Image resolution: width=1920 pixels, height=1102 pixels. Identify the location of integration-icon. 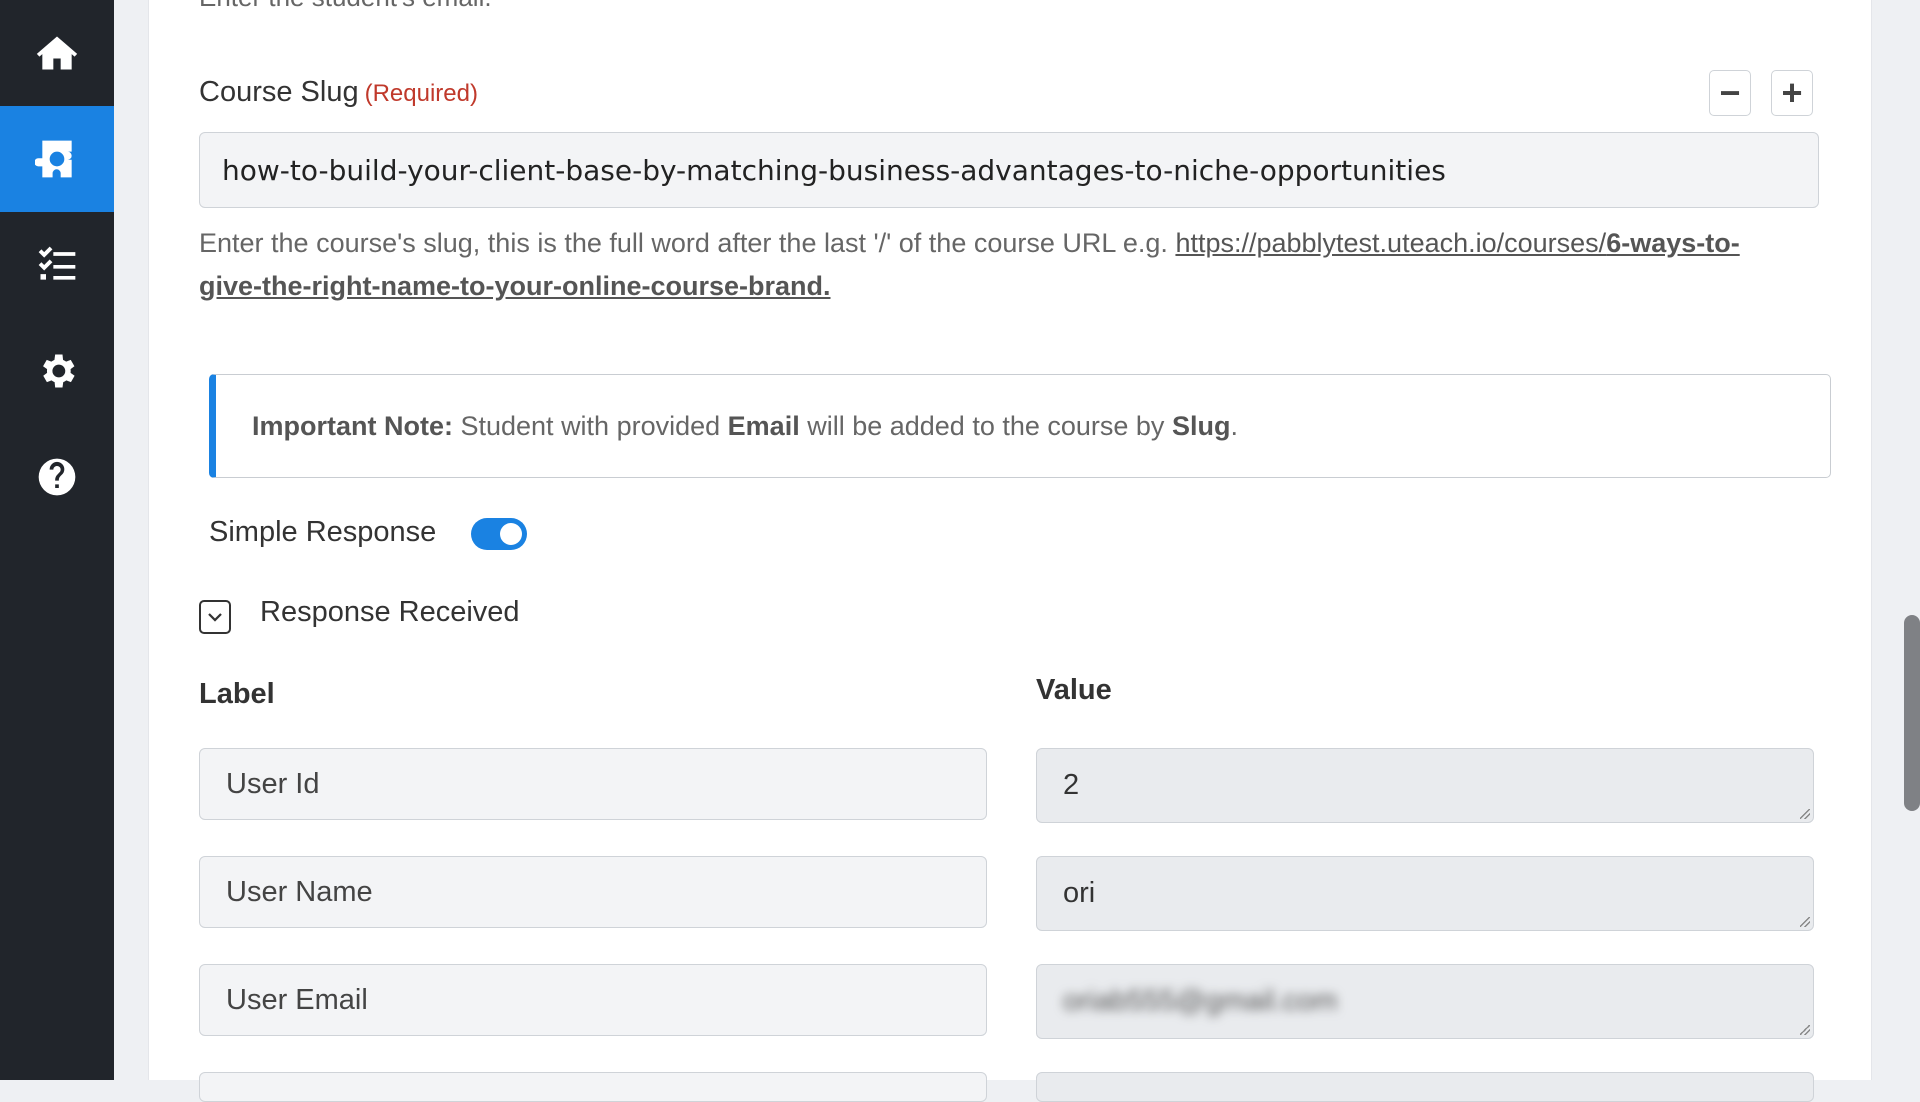
(53, 159).